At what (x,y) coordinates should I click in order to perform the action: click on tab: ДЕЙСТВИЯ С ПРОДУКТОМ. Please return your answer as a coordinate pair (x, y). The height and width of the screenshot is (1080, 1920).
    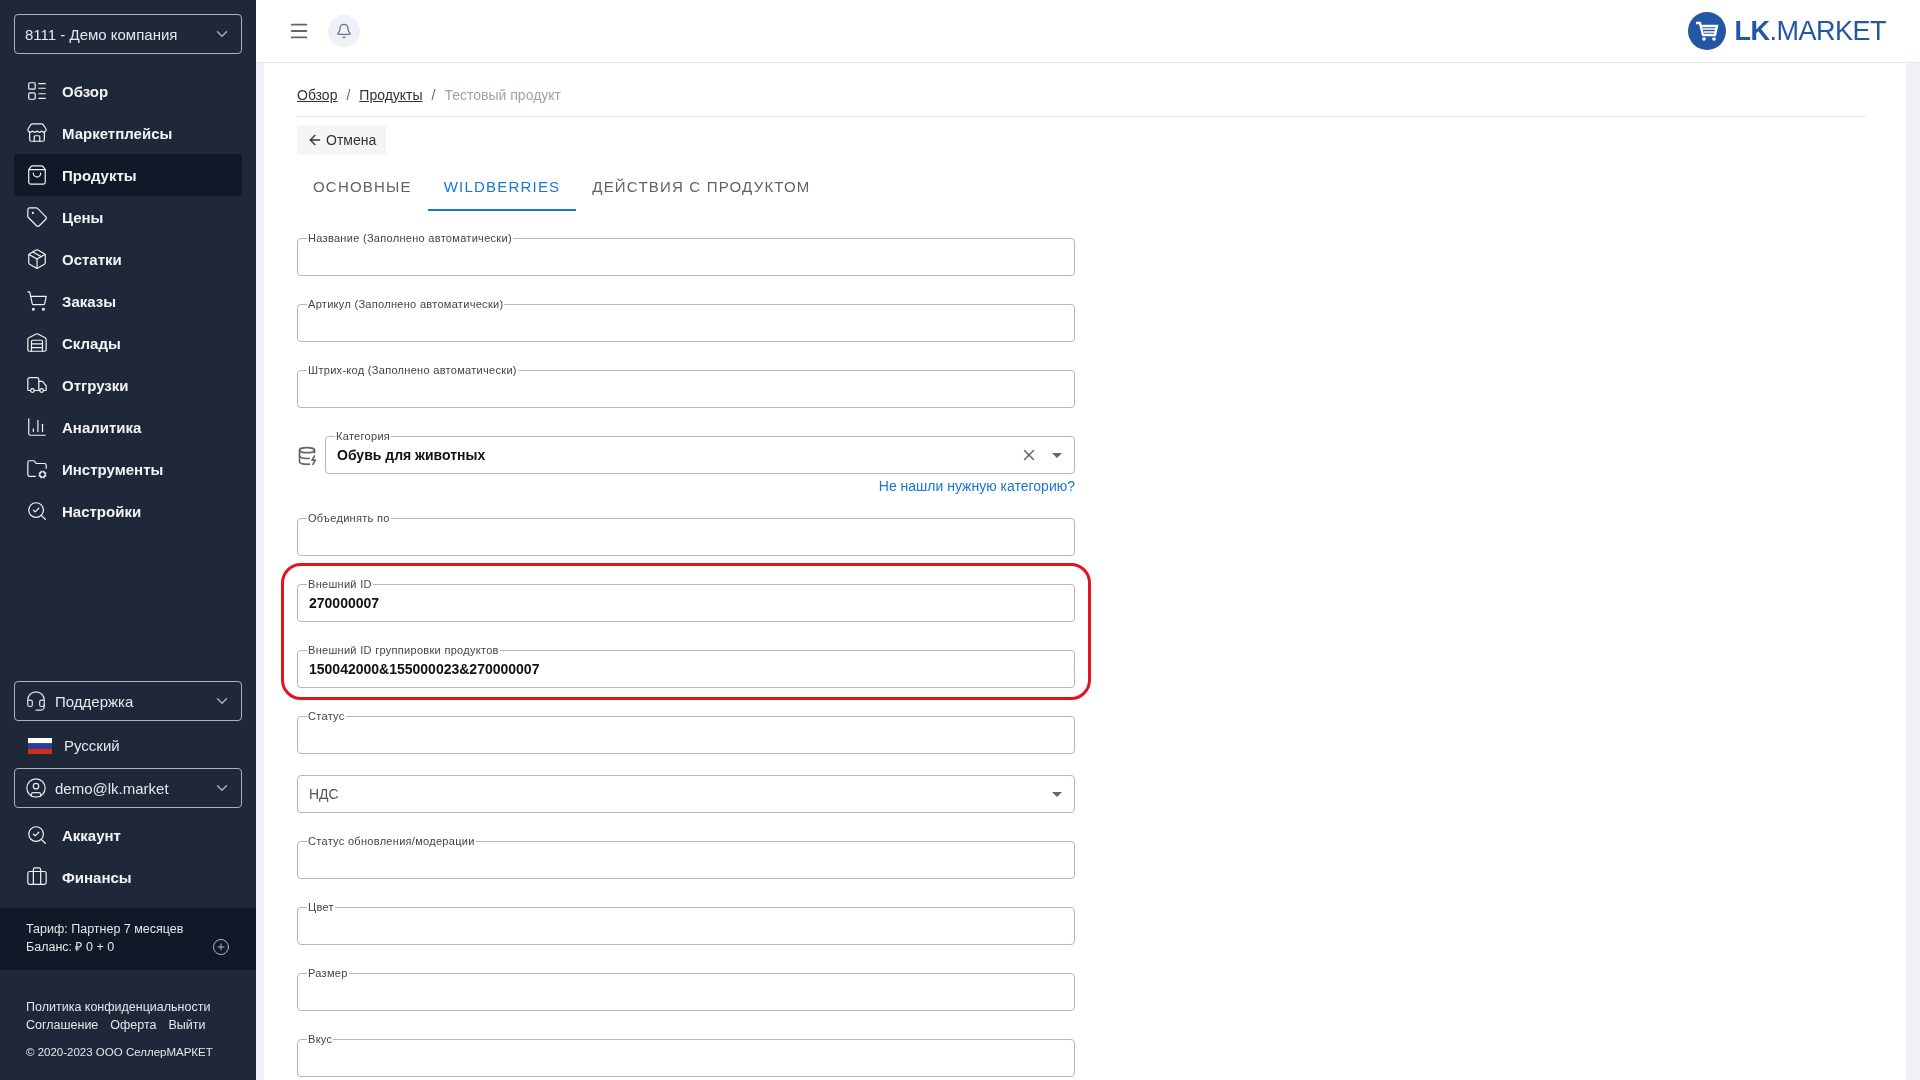
    Looking at the image, I should click on (701, 187).